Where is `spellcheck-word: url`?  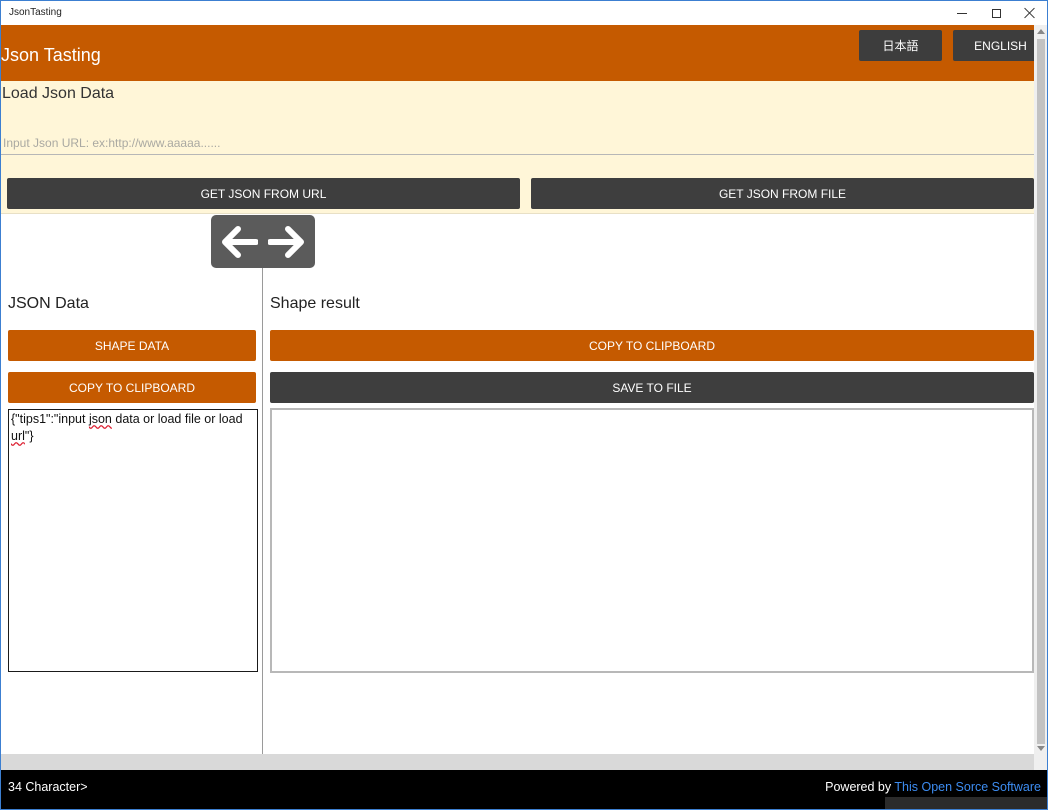
spellcheck-word: url is located at coordinates (18, 436).